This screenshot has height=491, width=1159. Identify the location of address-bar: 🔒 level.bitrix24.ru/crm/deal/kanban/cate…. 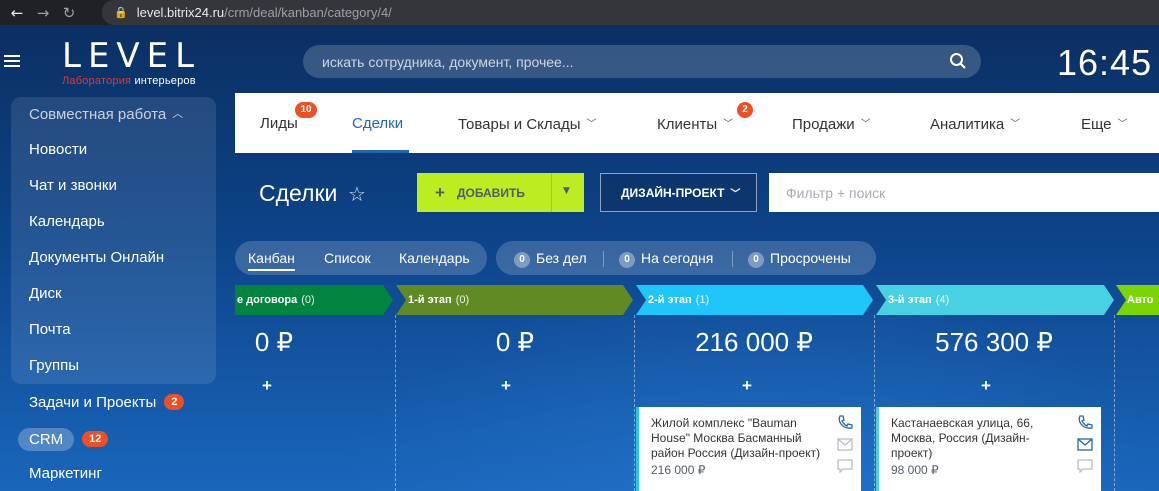
(630, 12).